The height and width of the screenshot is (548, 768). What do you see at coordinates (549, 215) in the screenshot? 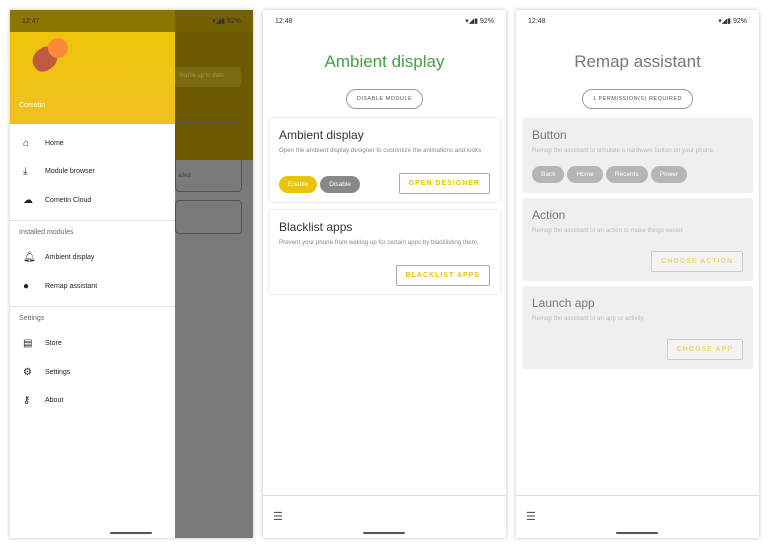
I see `card-title: Action` at bounding box center [549, 215].